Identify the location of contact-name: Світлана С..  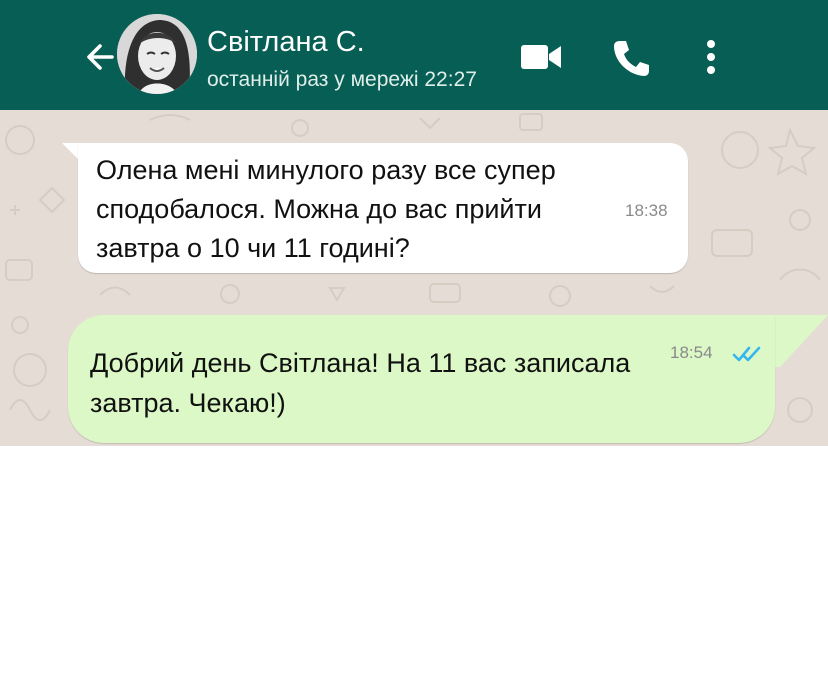
(286, 42).